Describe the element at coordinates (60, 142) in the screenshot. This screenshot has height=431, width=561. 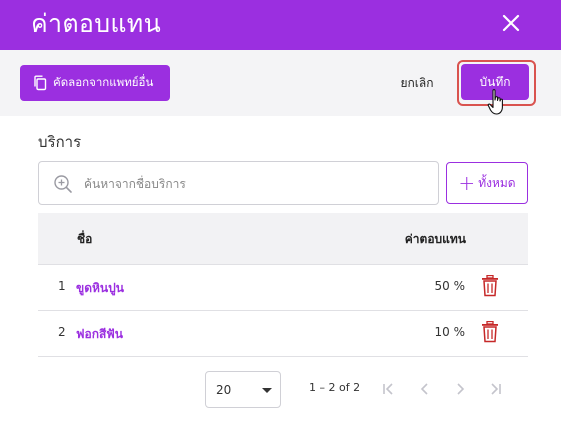
I see `services-heading: บริการ` at that location.